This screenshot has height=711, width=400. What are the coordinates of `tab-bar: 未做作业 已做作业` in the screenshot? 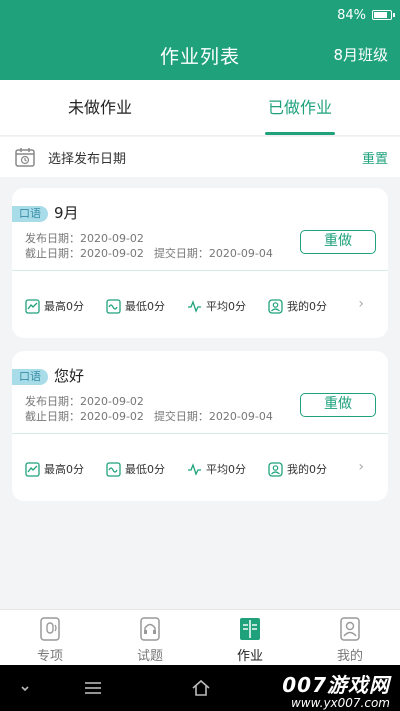 It's located at (200, 108).